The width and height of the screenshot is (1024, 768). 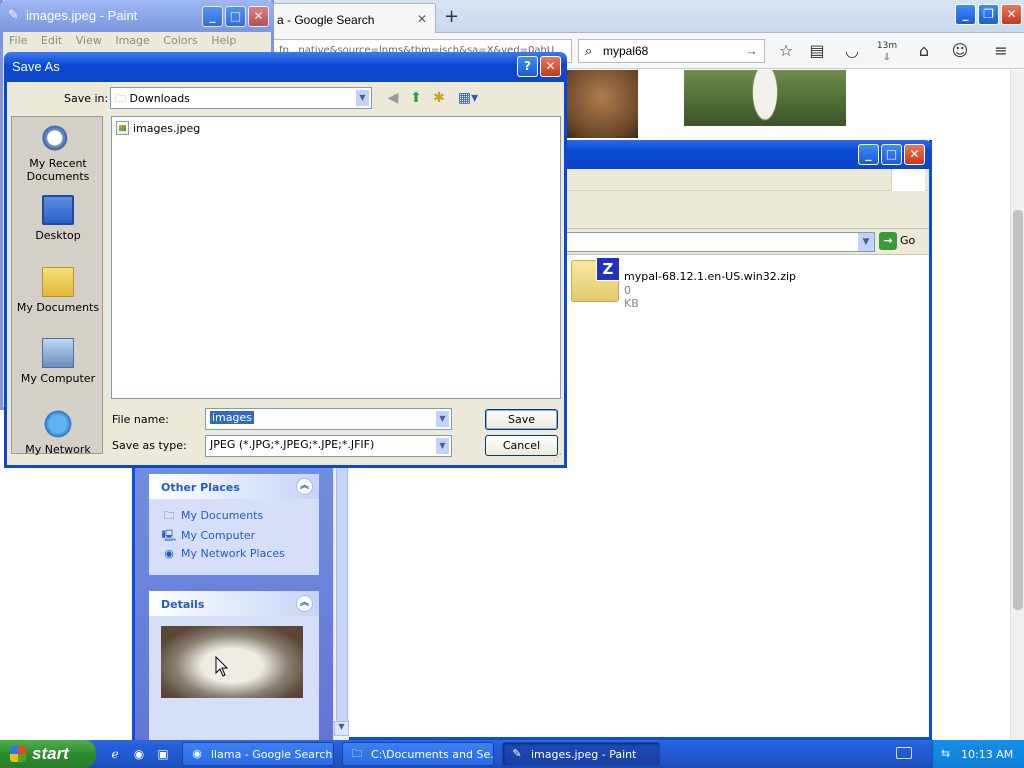 What do you see at coordinates (234, 557) in the screenshot?
I see `place-link-my-network-places: ◉ My Network Places` at bounding box center [234, 557].